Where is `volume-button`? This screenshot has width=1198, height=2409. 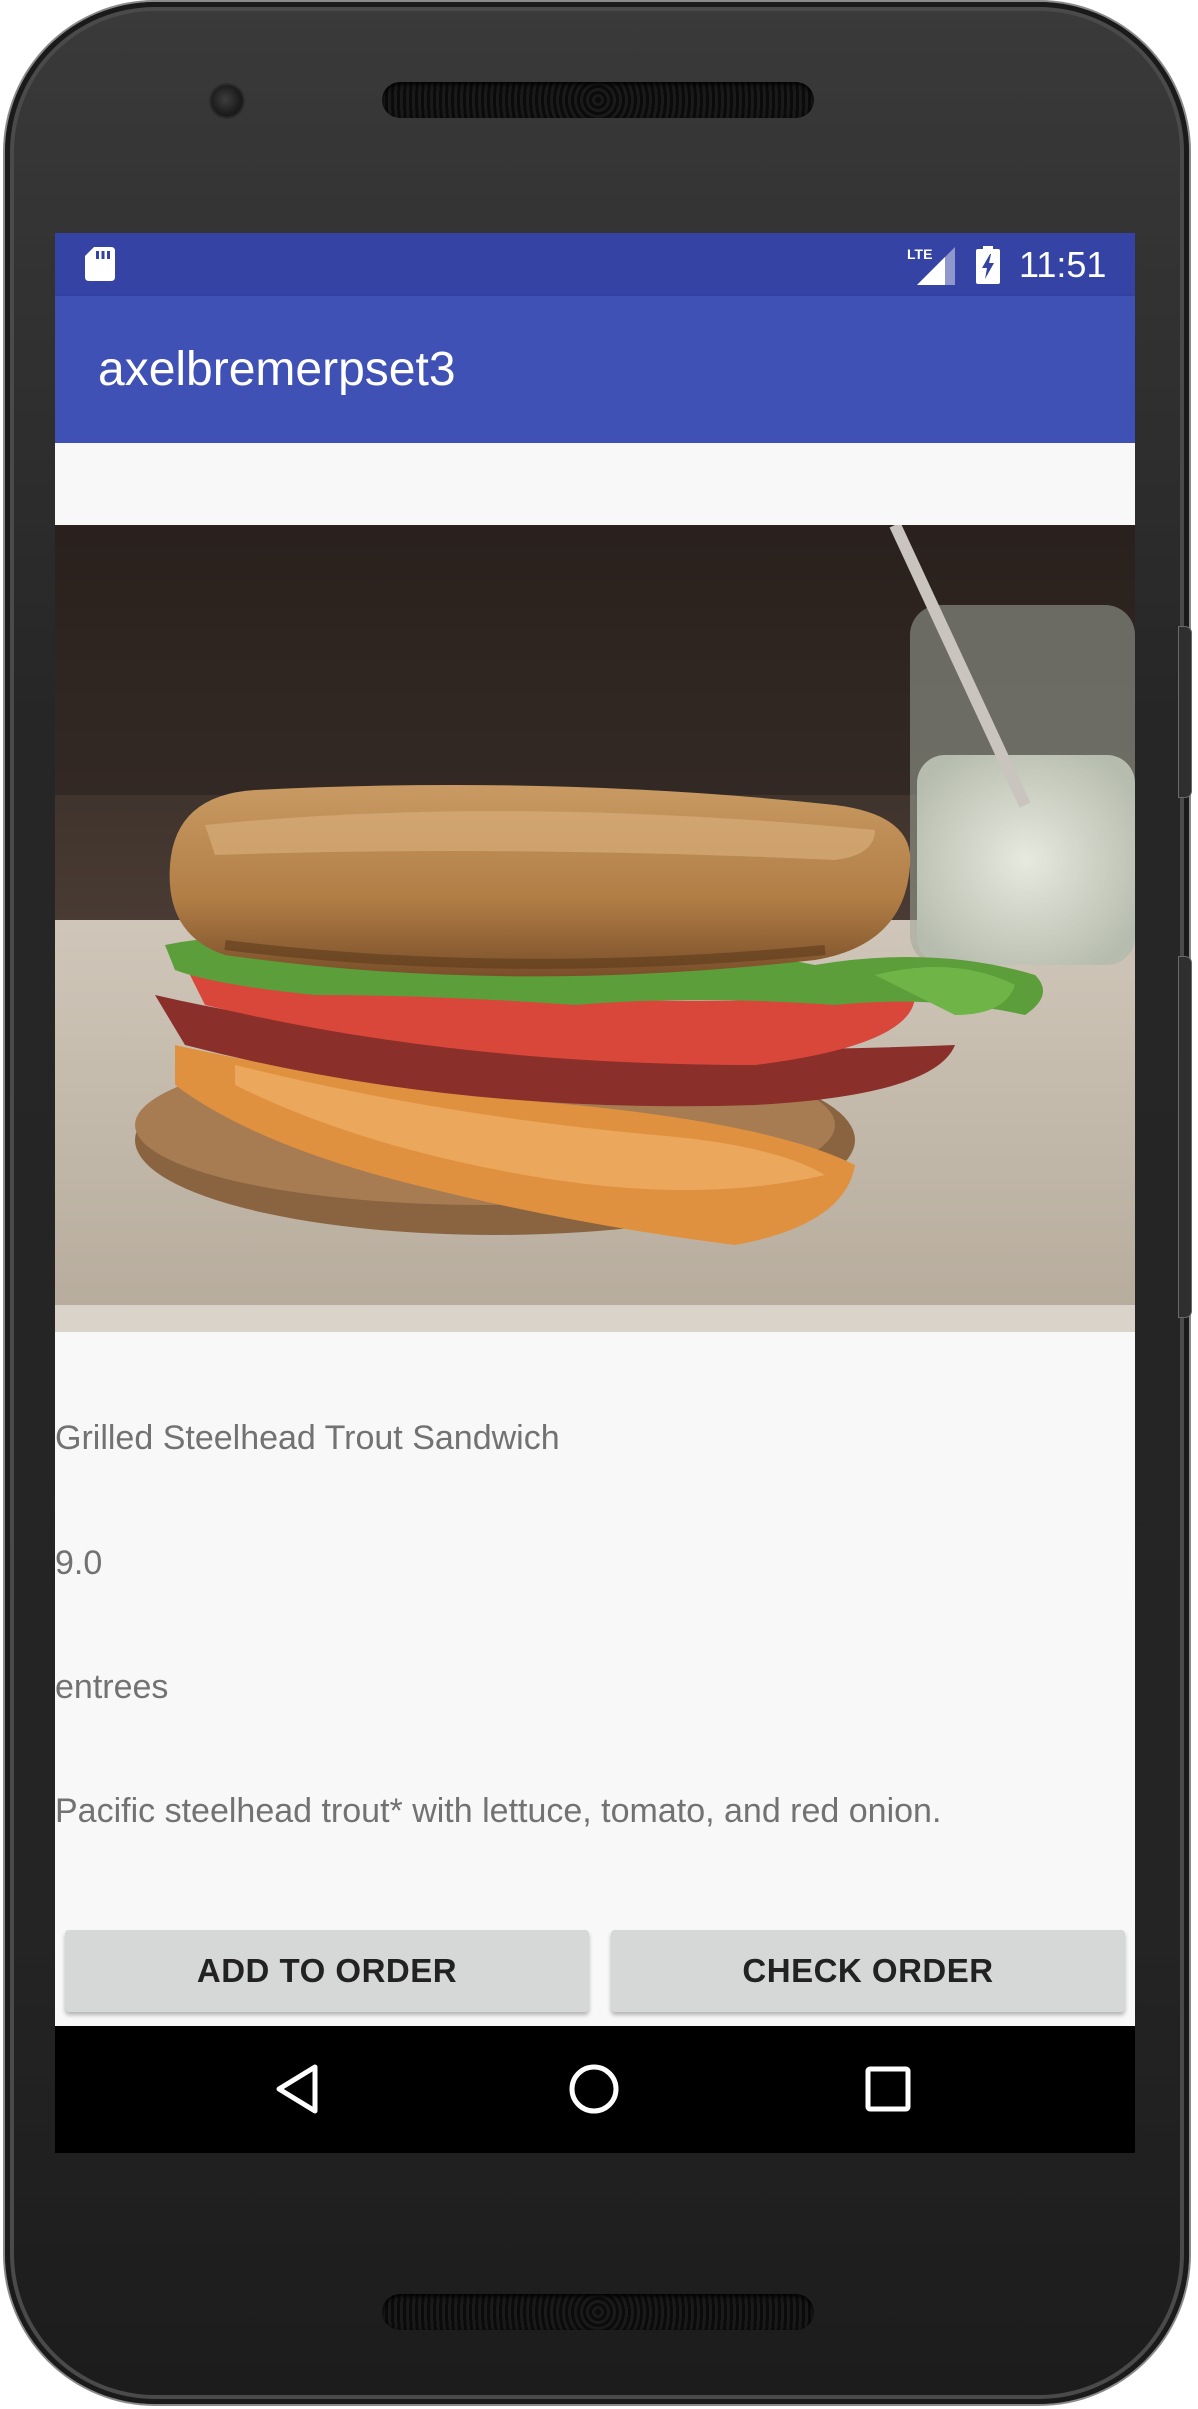
volume-button is located at coordinates (1185, 1137).